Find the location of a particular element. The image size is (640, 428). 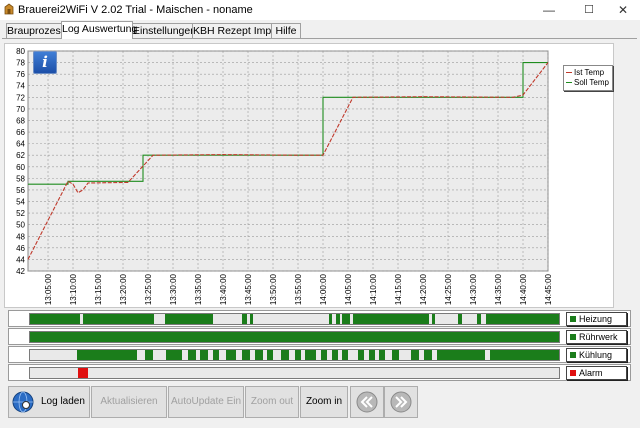

y-tick-label: 74 is located at coordinates (20, 86).